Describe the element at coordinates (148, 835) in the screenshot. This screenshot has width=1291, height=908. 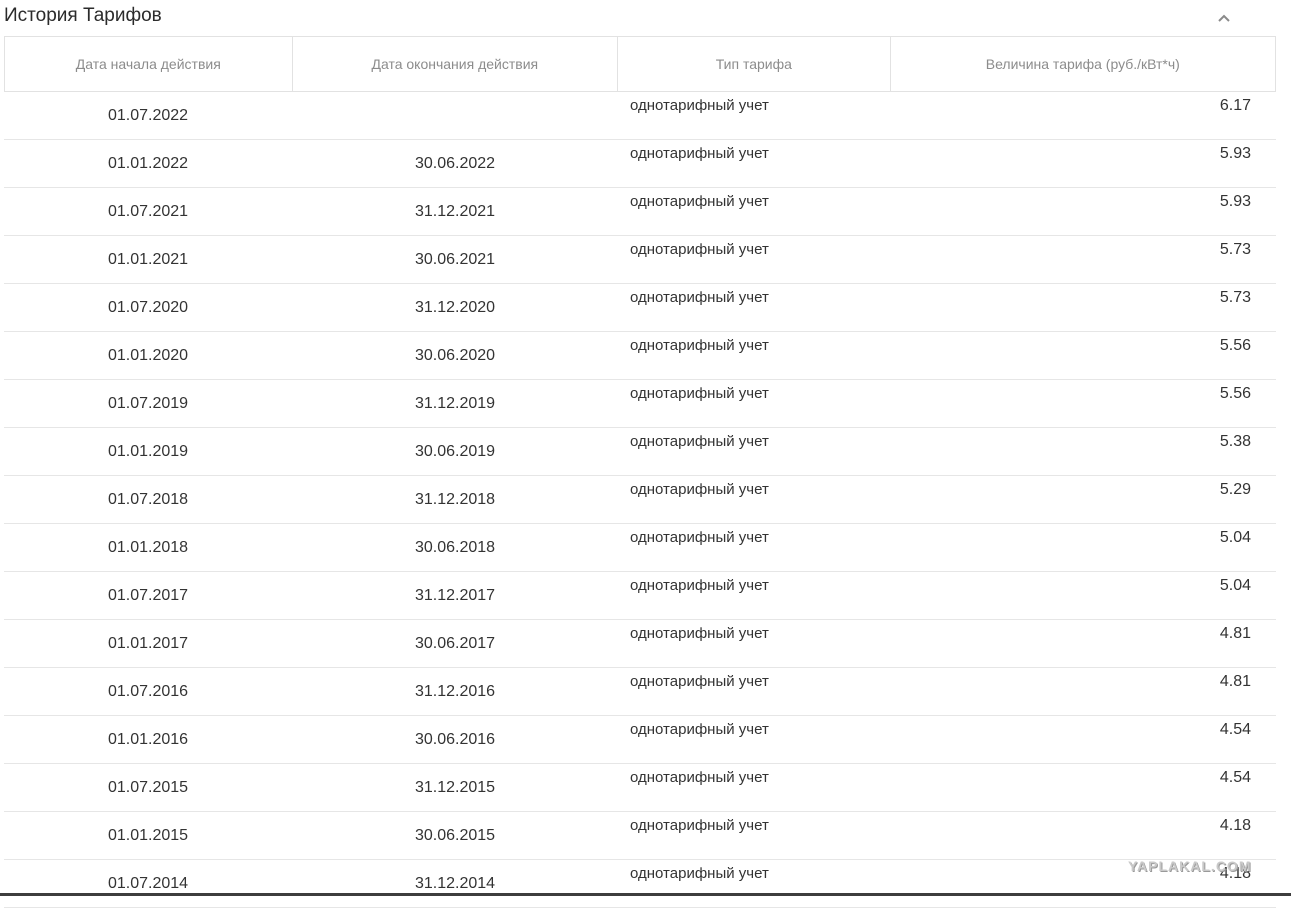
I see `start-date-cell: 01.01.2015` at that location.